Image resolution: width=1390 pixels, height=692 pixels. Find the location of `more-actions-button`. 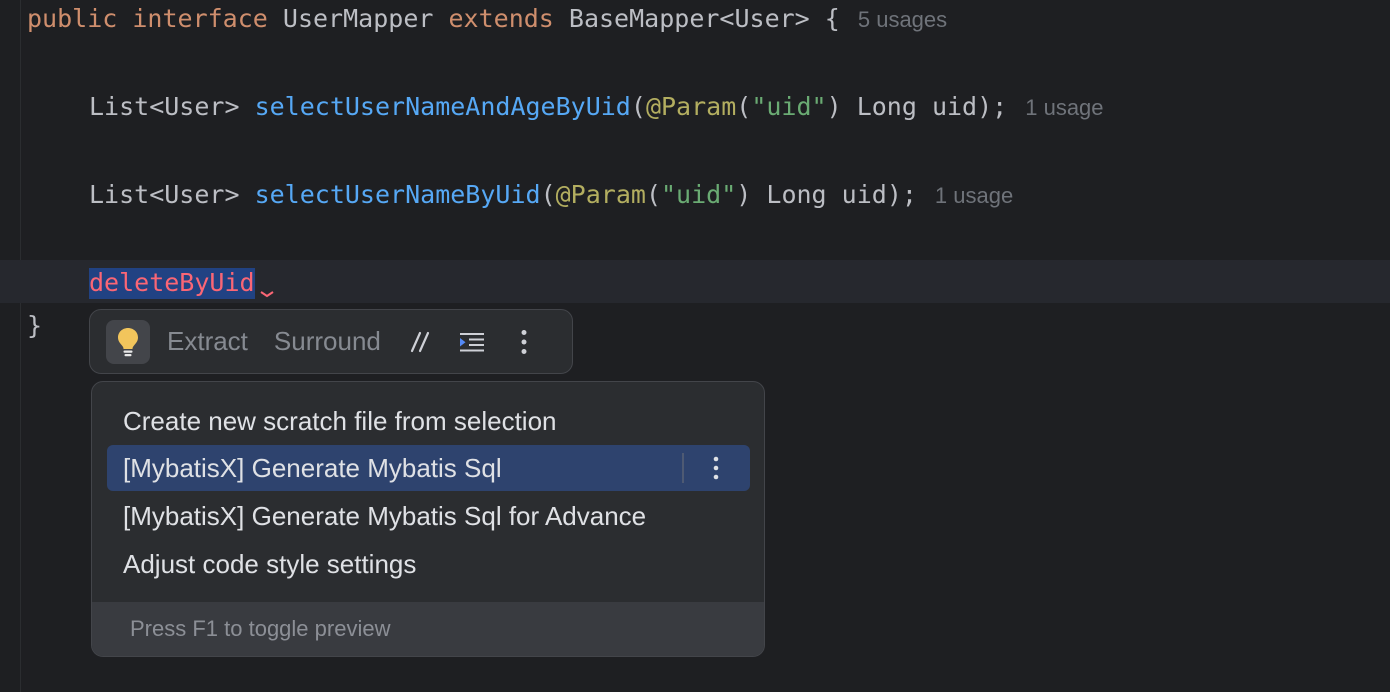

more-actions-button is located at coordinates (524, 342).